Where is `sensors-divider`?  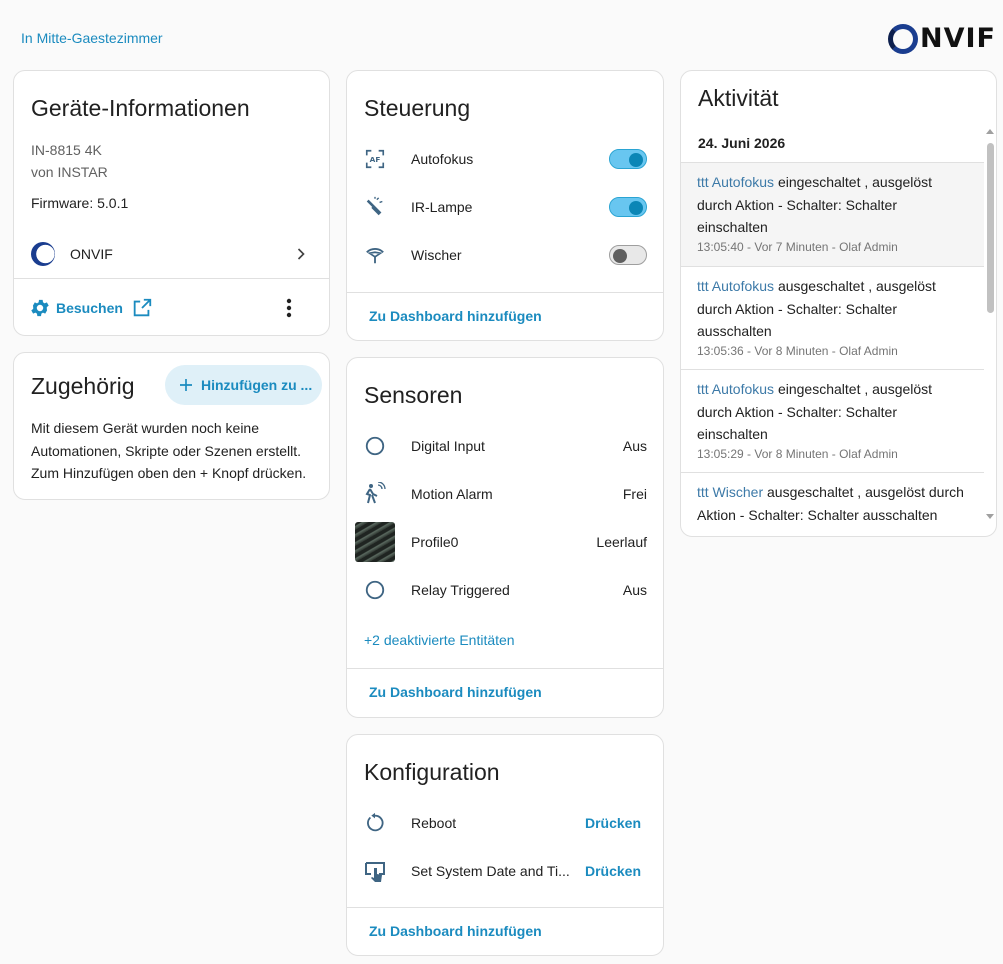
sensors-divider is located at coordinates (505, 668).